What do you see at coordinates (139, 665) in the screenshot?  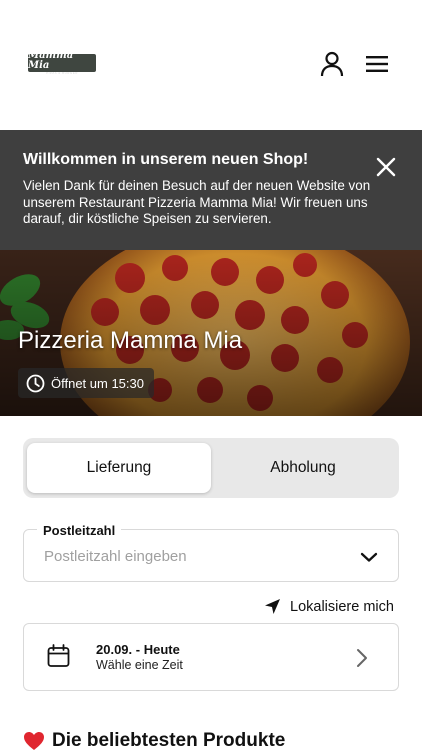 I see `choose-time-hint: Wähle eine Zeit` at bounding box center [139, 665].